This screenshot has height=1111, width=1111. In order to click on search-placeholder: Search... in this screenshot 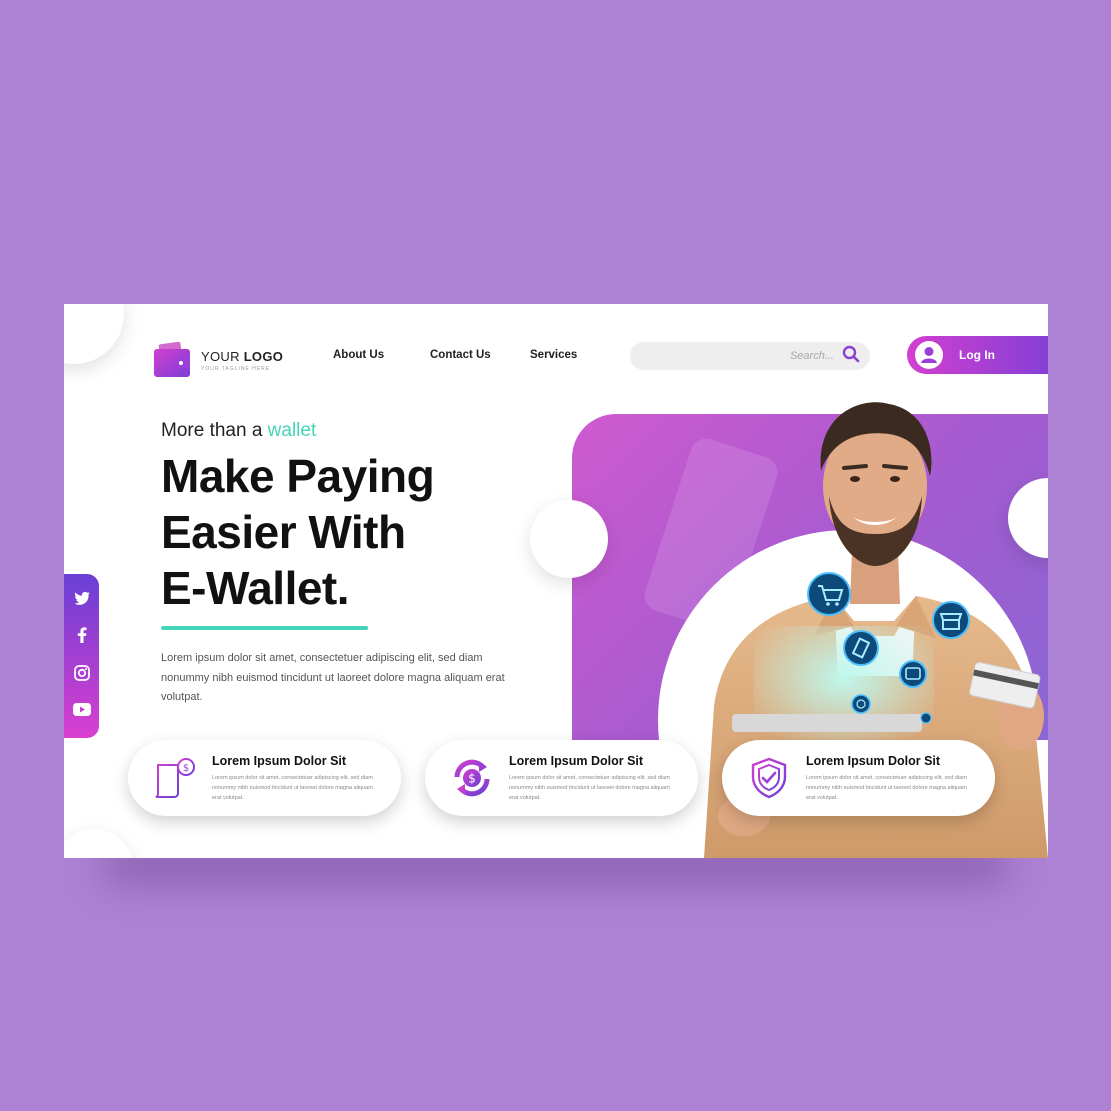, I will do `click(811, 356)`.